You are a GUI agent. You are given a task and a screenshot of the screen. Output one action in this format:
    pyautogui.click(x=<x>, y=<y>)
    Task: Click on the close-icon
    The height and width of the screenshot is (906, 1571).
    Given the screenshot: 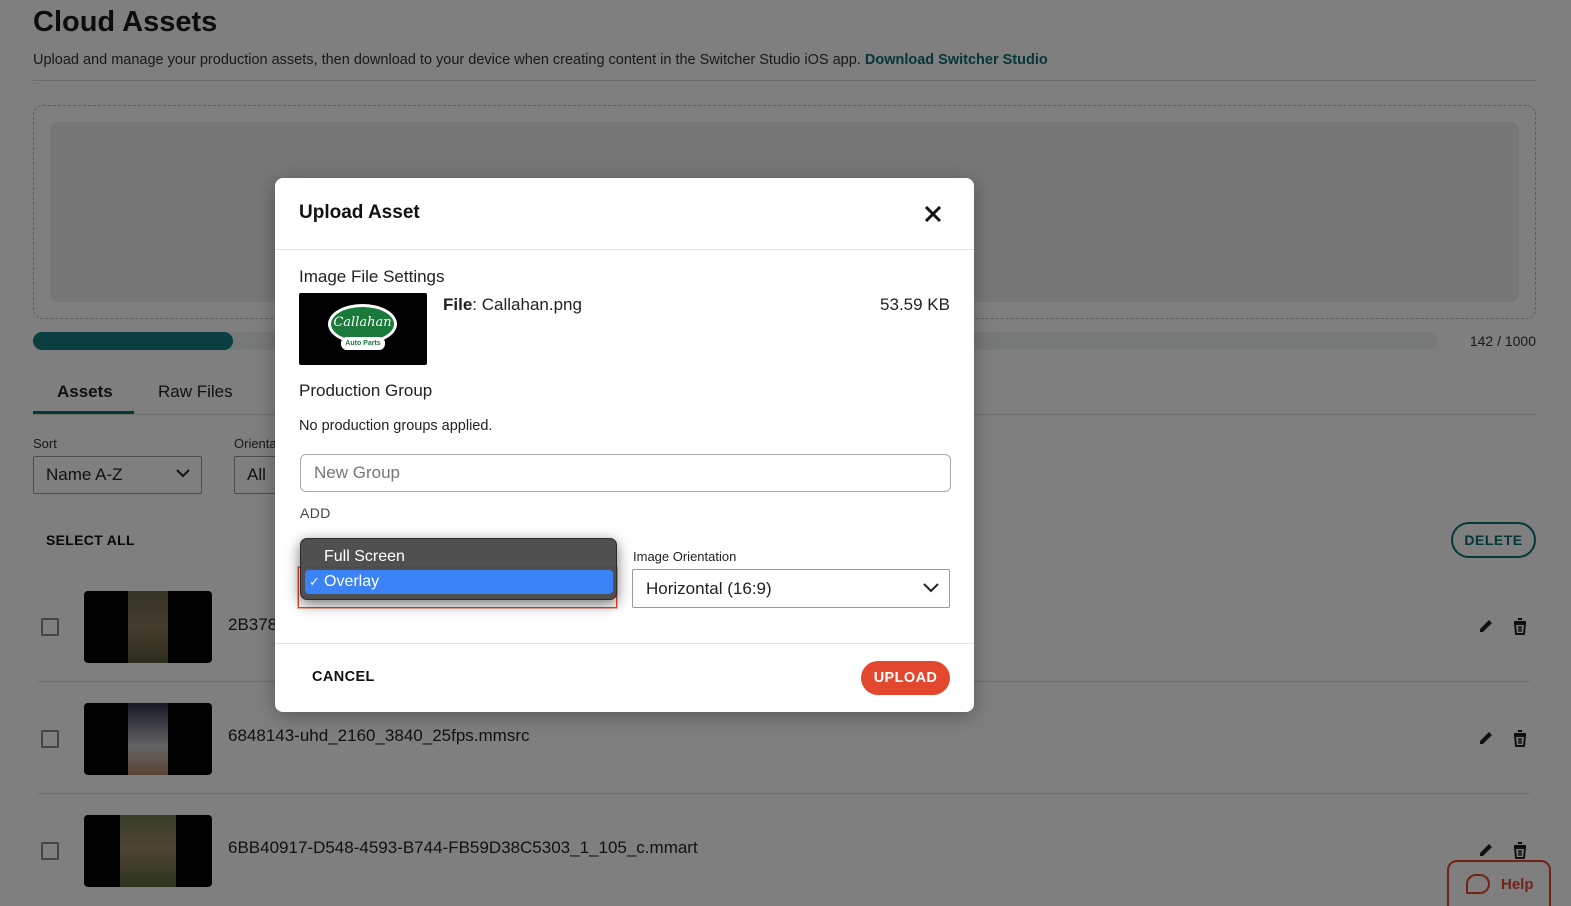 What is the action you would take?
    pyautogui.click(x=933, y=214)
    